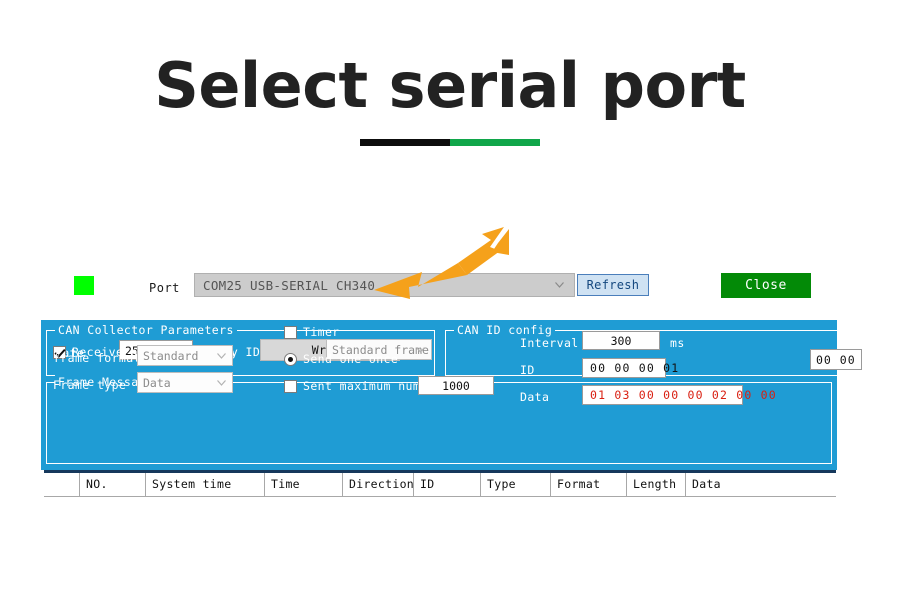  What do you see at coordinates (97, 358) in the screenshot?
I see `frame-format-label: frame format` at bounding box center [97, 358].